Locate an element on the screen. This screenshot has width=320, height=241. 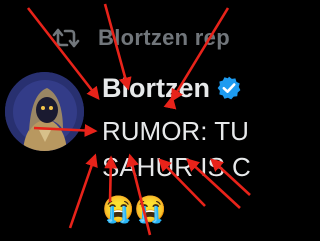
repost-label: Blortzen rep is located at coordinates (164, 38).